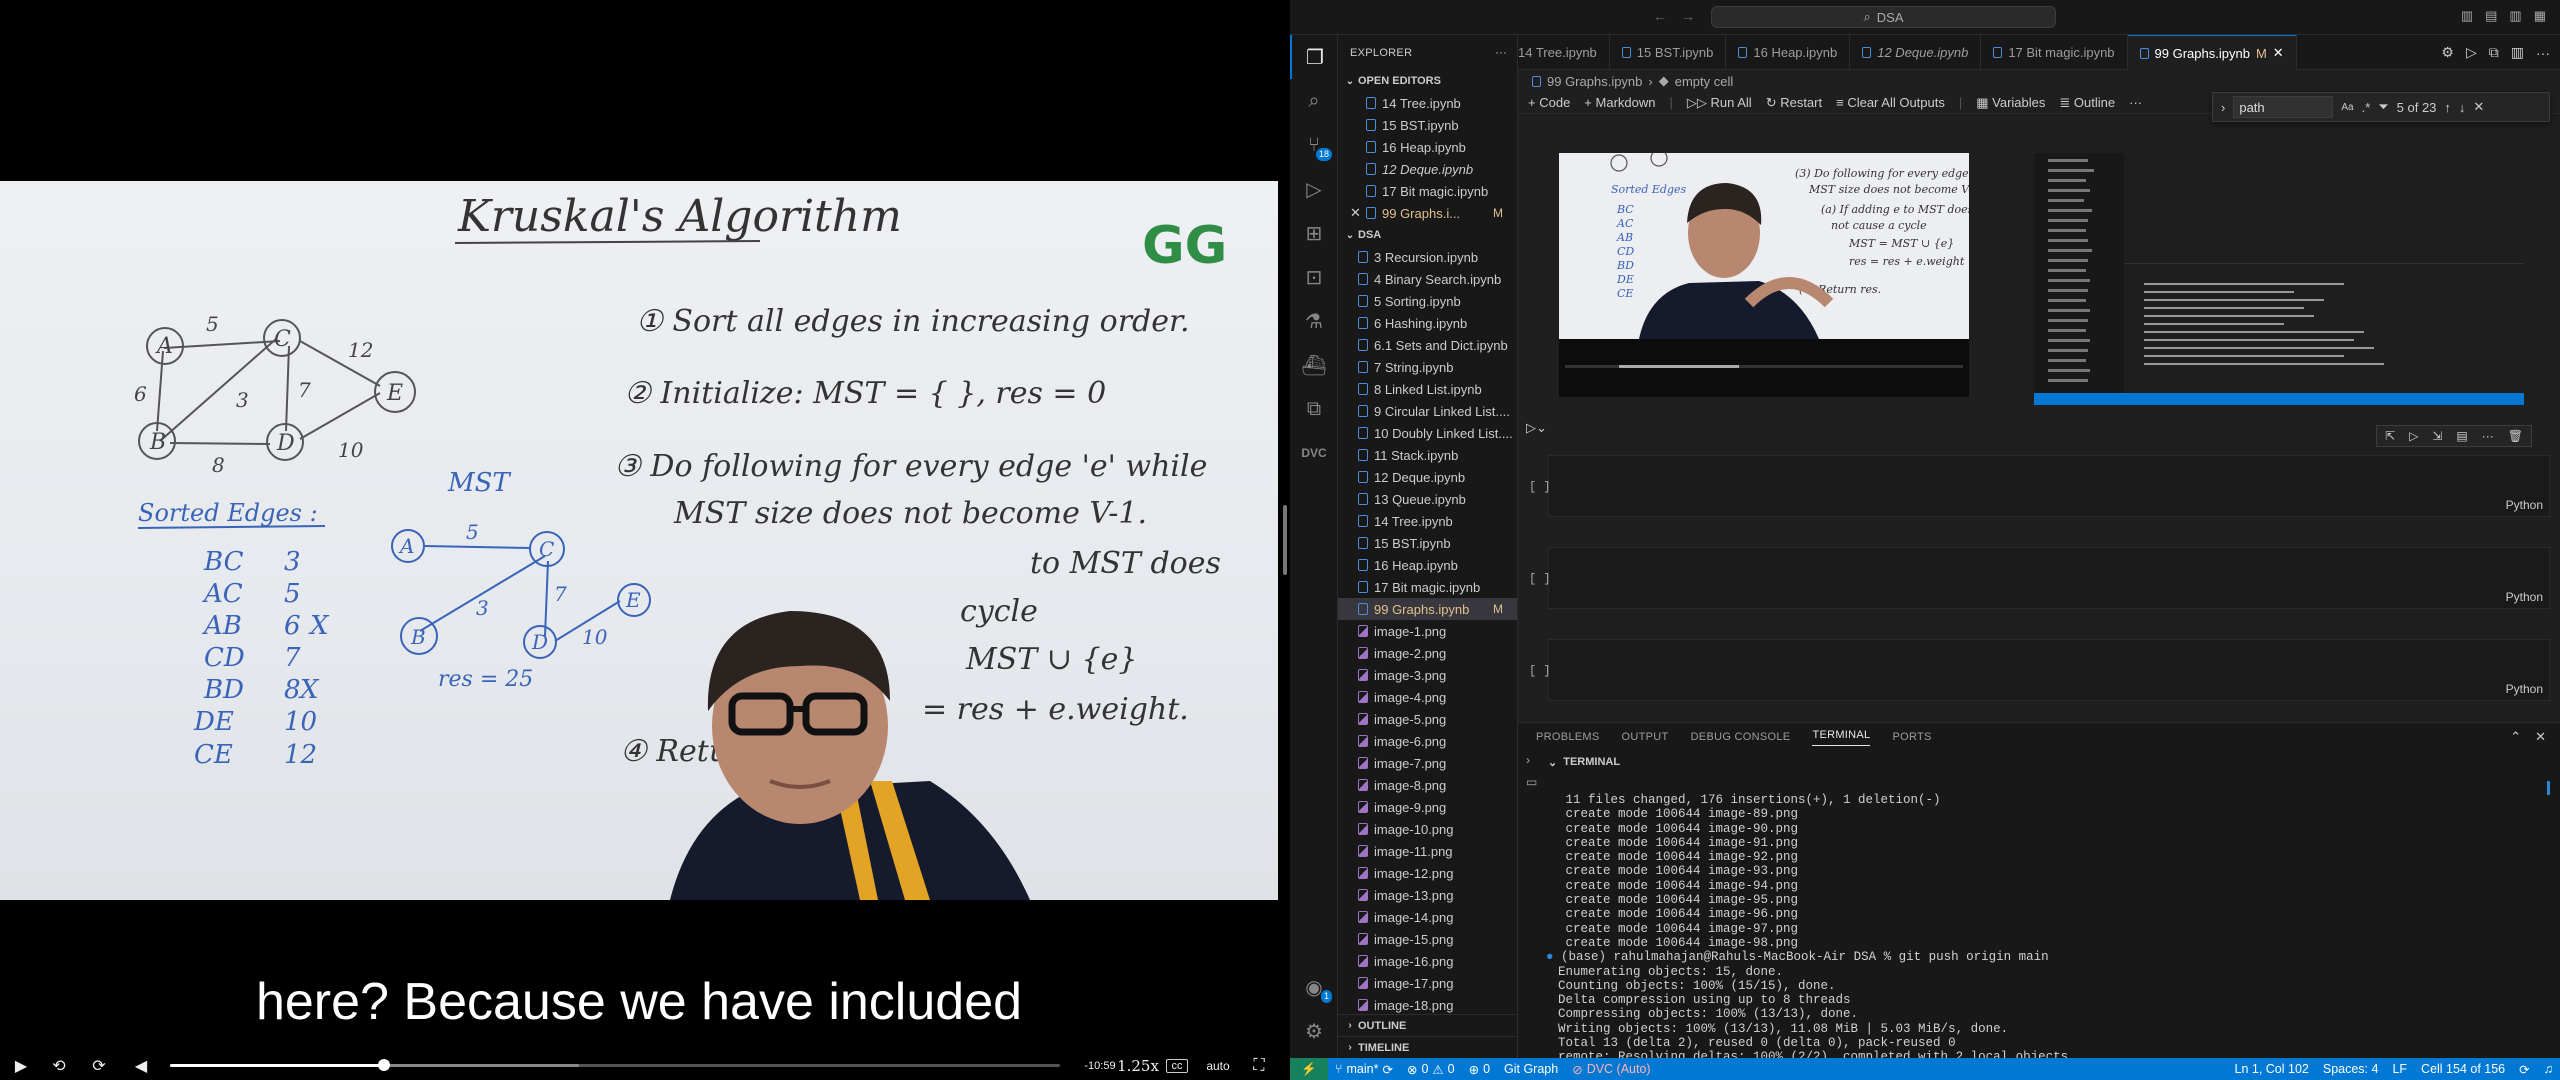  I want to click on image-file-item: image-9.png, so click(1427, 807).